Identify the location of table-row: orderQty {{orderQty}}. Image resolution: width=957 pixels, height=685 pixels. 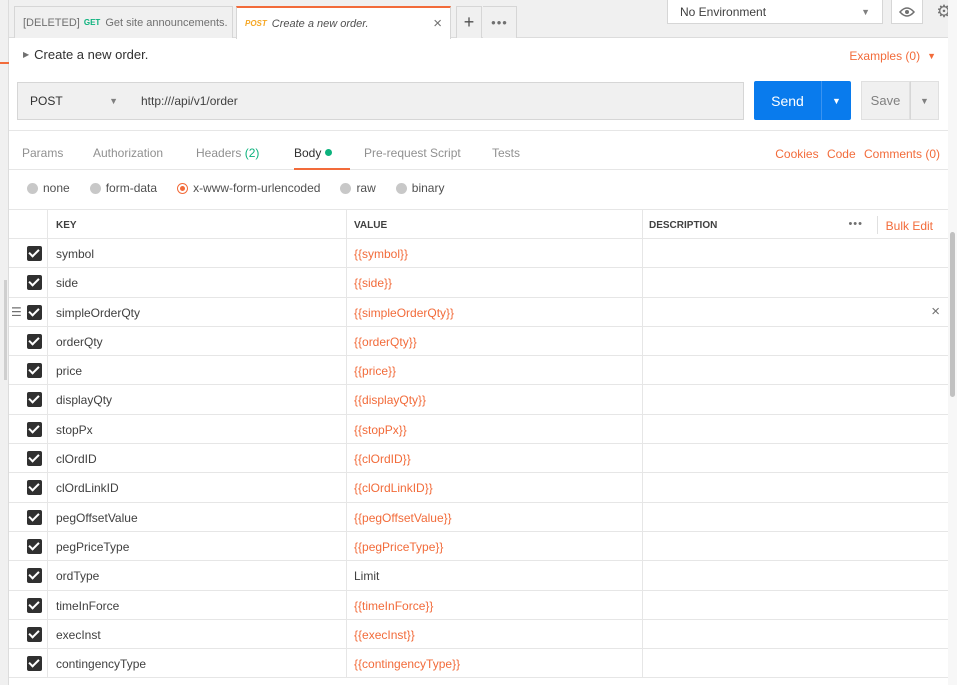
(478, 341).